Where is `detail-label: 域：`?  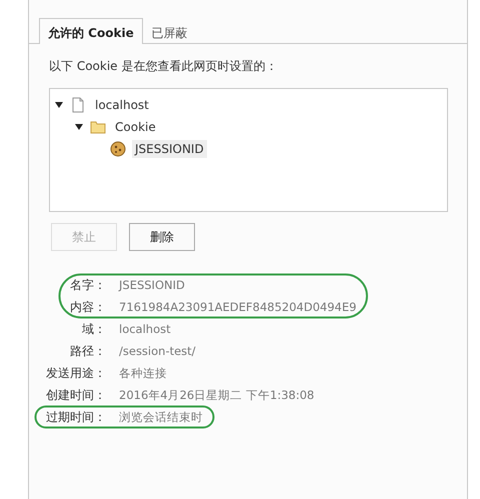
detail-label: 域： is located at coordinates (94, 329).